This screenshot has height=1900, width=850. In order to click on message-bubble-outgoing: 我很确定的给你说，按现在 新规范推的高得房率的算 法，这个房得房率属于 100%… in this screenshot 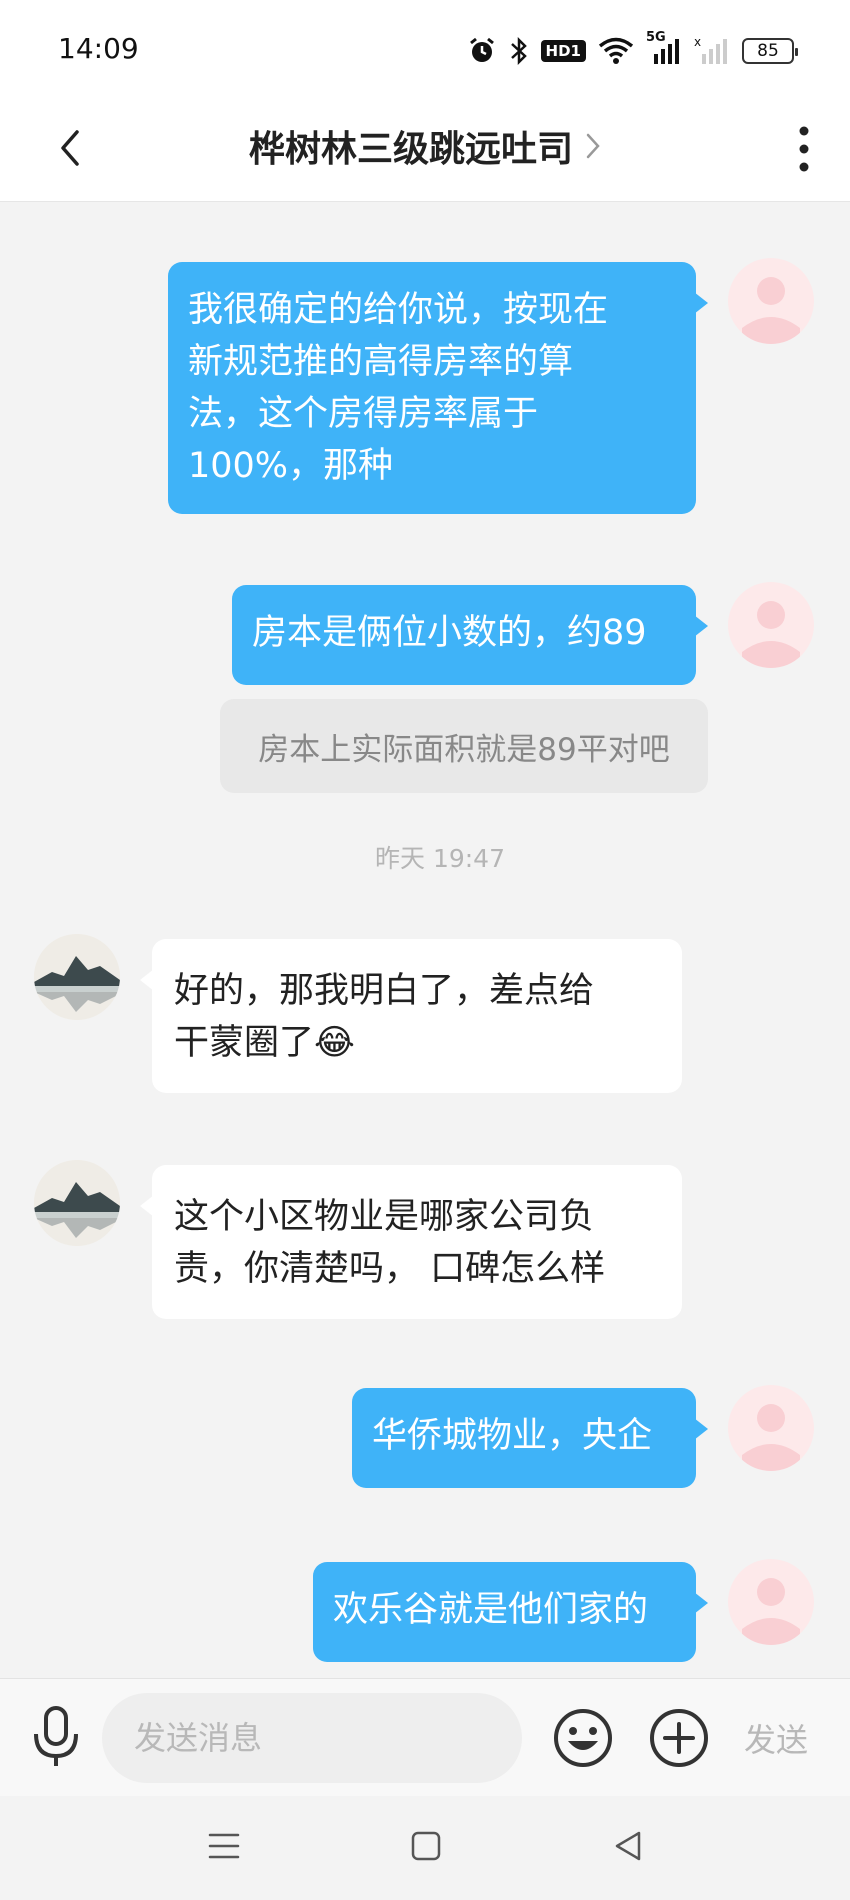, I will do `click(438, 388)`.